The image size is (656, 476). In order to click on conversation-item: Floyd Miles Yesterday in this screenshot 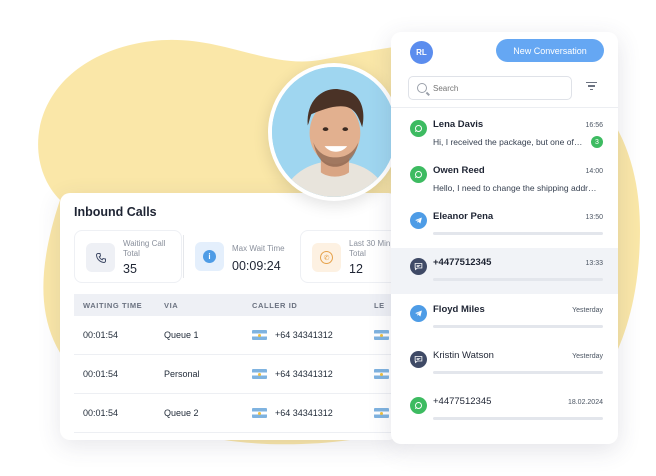, I will do `click(504, 318)`.